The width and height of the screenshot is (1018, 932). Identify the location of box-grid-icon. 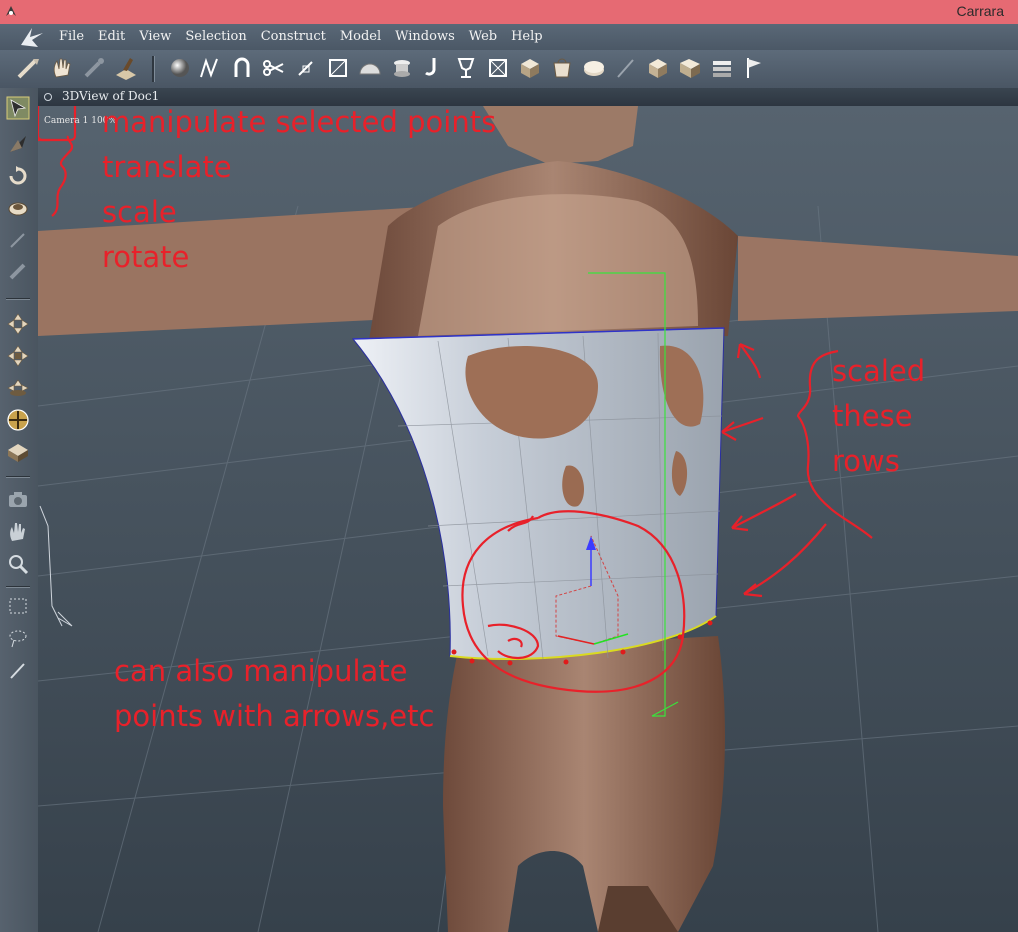
(498, 68).